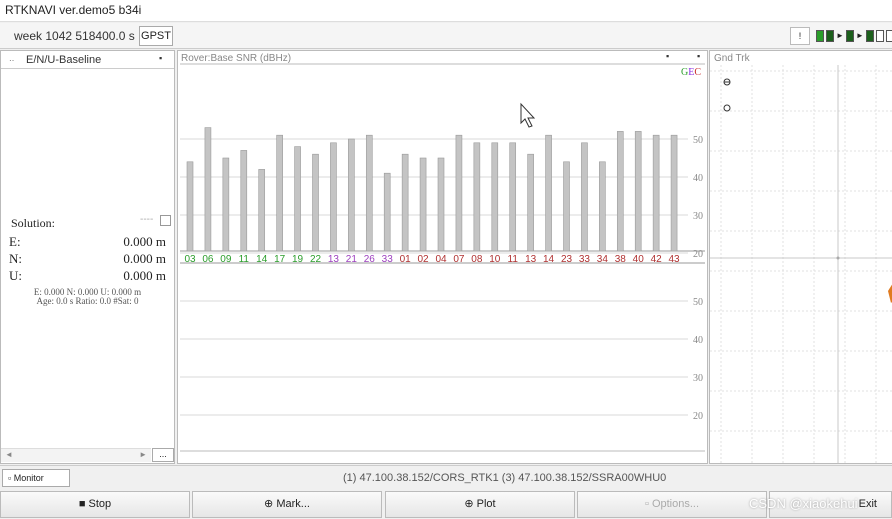  I want to click on lower-y-tick-label: 30, so click(698, 378).